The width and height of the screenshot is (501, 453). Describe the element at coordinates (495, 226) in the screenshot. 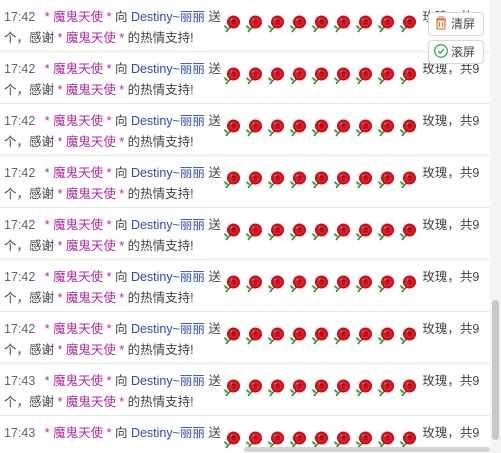

I see `vertical-scrollbar` at that location.